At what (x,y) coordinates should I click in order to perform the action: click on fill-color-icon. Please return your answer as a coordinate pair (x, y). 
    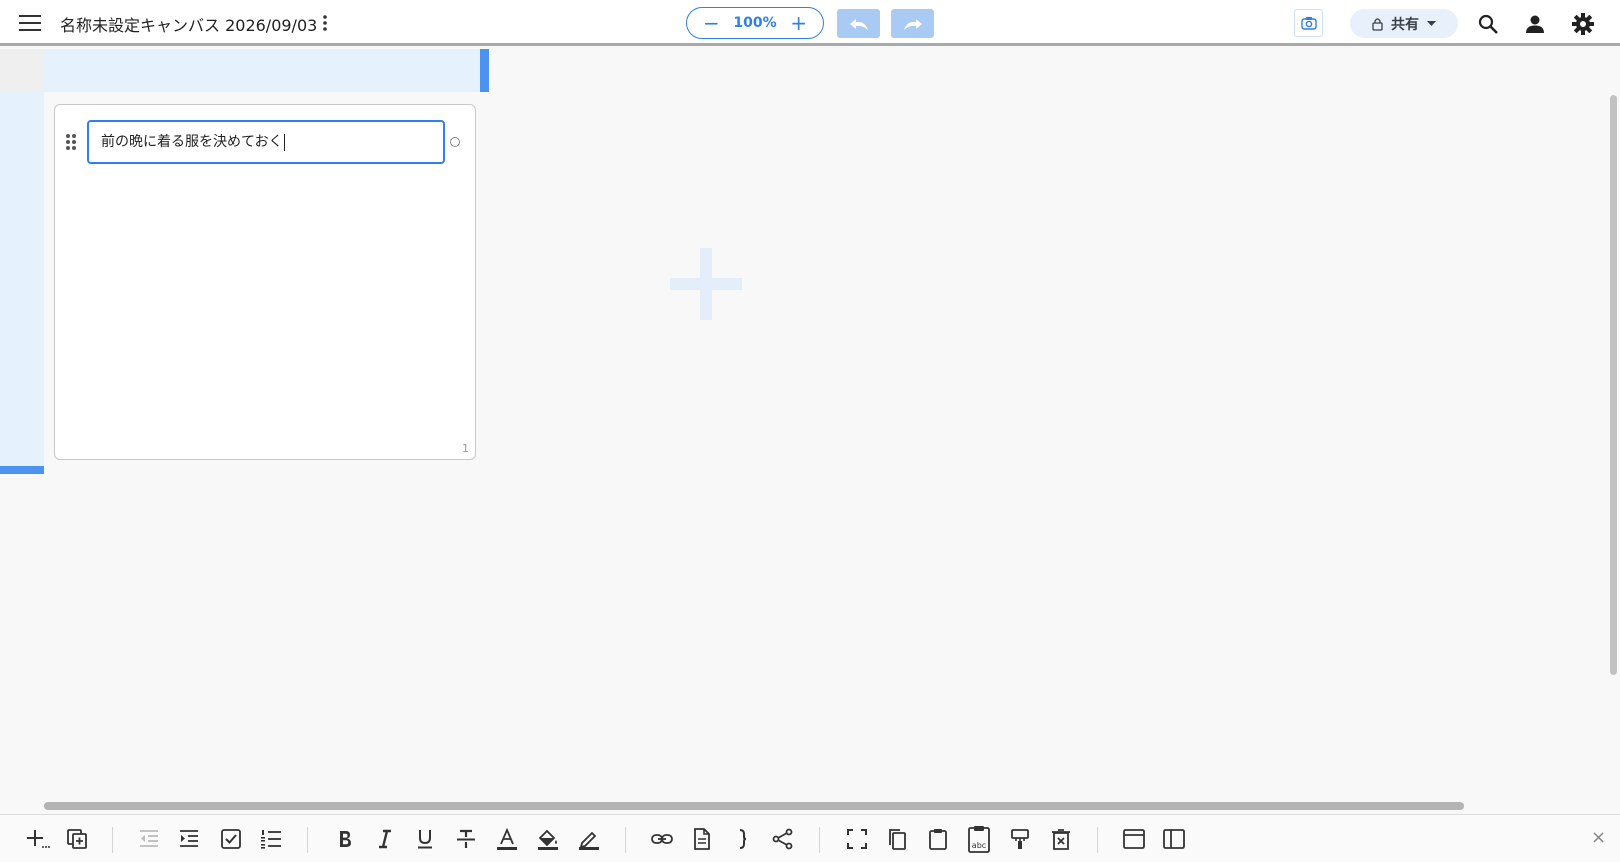
    Looking at the image, I should click on (548, 839).